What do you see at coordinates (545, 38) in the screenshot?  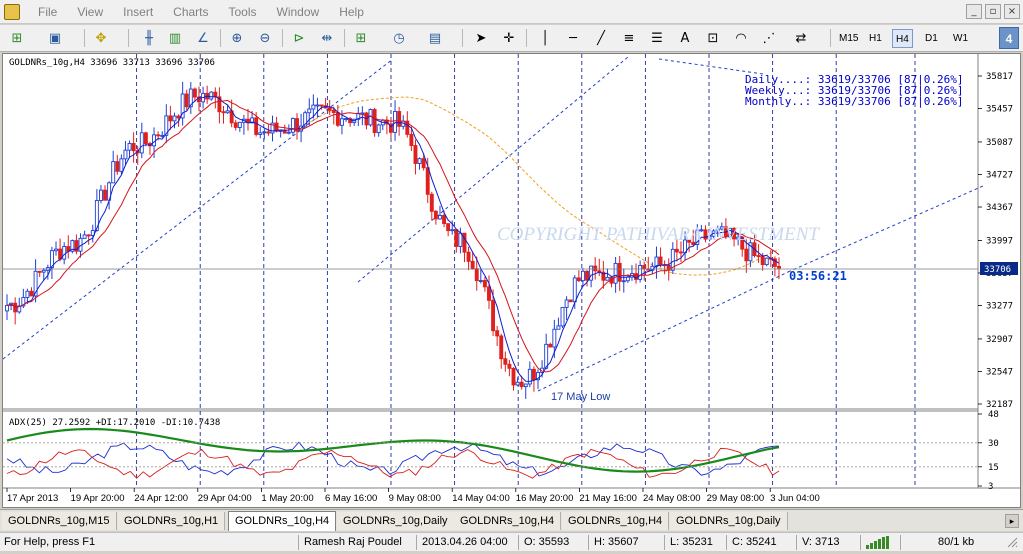 I see `vertical-line-icon: │` at bounding box center [545, 38].